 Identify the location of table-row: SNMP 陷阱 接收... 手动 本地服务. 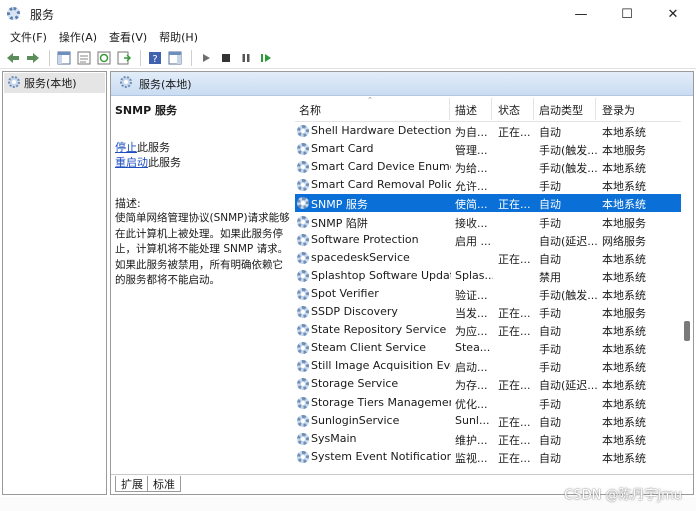
(488, 222).